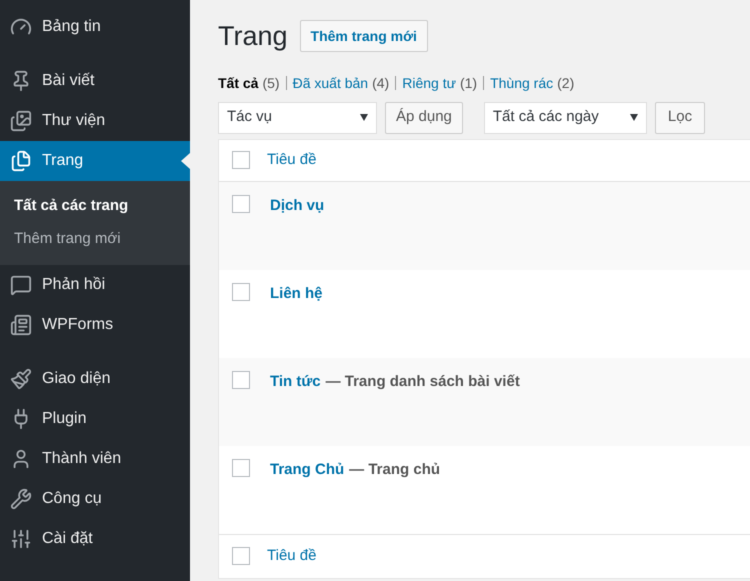  Describe the element at coordinates (291, 160) in the screenshot. I see `column-header: Tiêu đề` at that location.